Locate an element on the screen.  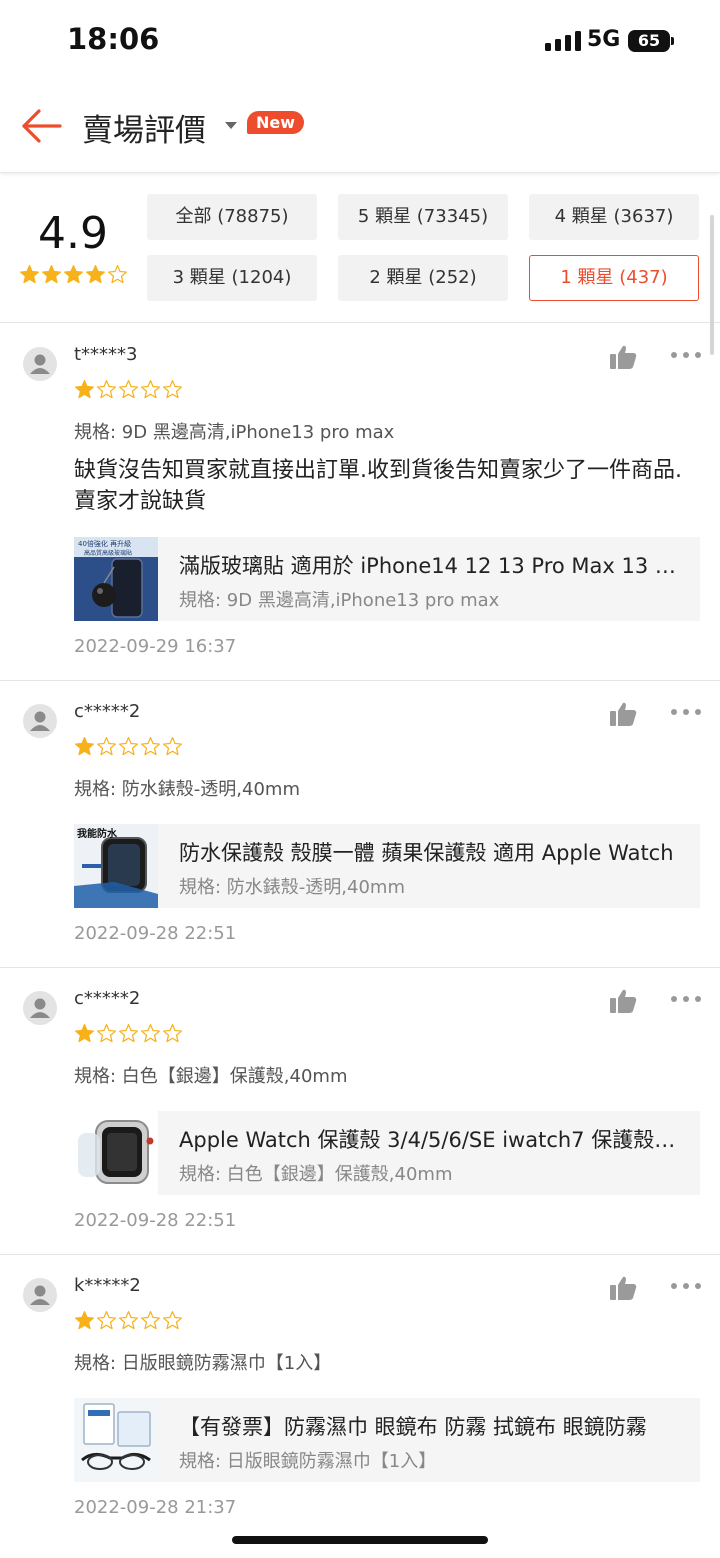
product-spec: 規格: 9D 黑邊高清,iPhone13 pro max is located at coordinates (339, 600).